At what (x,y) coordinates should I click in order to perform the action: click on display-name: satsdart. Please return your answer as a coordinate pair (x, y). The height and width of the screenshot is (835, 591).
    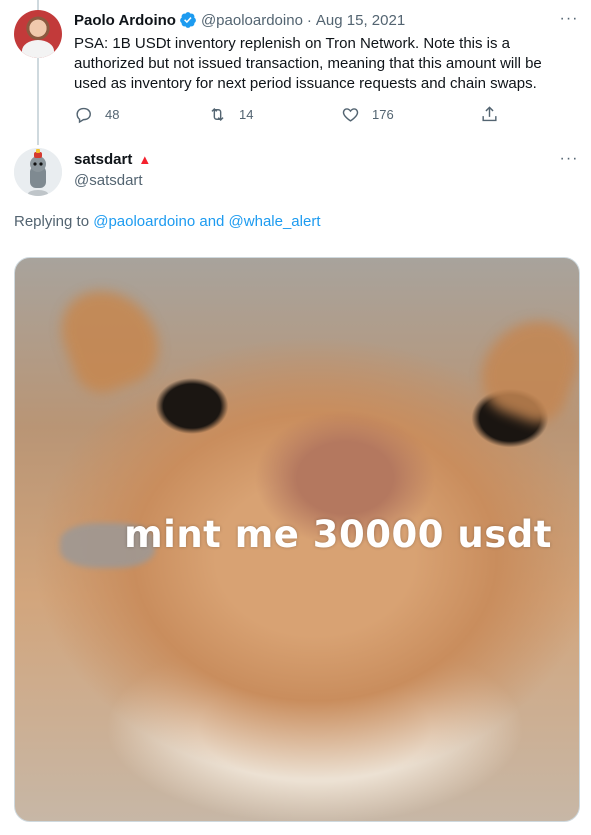
    Looking at the image, I should click on (103, 159).